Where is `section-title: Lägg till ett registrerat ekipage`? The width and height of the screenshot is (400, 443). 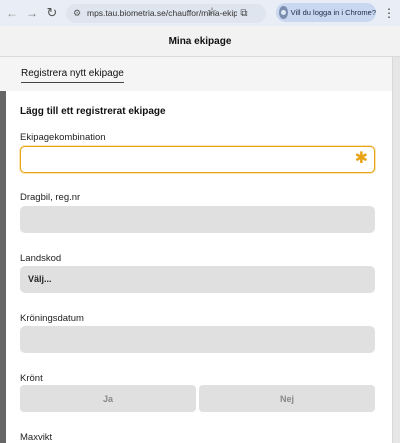 section-title: Lägg till ett registrerat ekipage is located at coordinates (93, 111).